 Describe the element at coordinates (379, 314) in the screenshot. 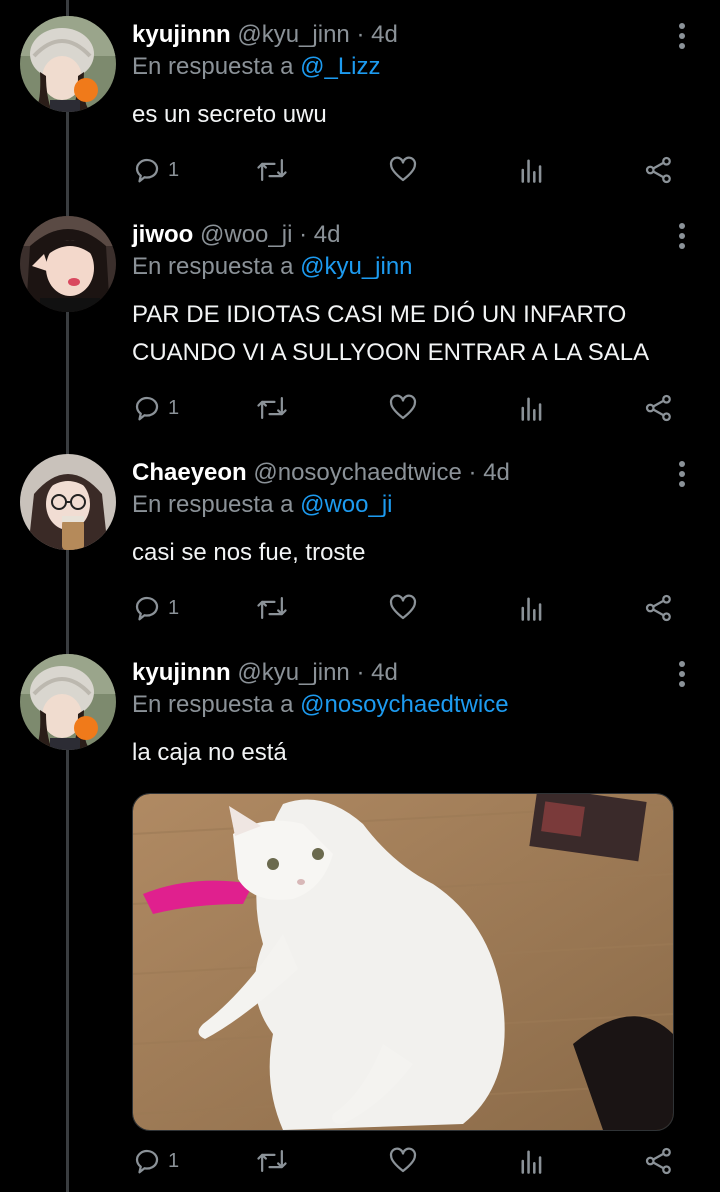

I see `tweet-text-line: PAR DE IDIOTAS CASI ME DIÓ UN INFARTO` at that location.